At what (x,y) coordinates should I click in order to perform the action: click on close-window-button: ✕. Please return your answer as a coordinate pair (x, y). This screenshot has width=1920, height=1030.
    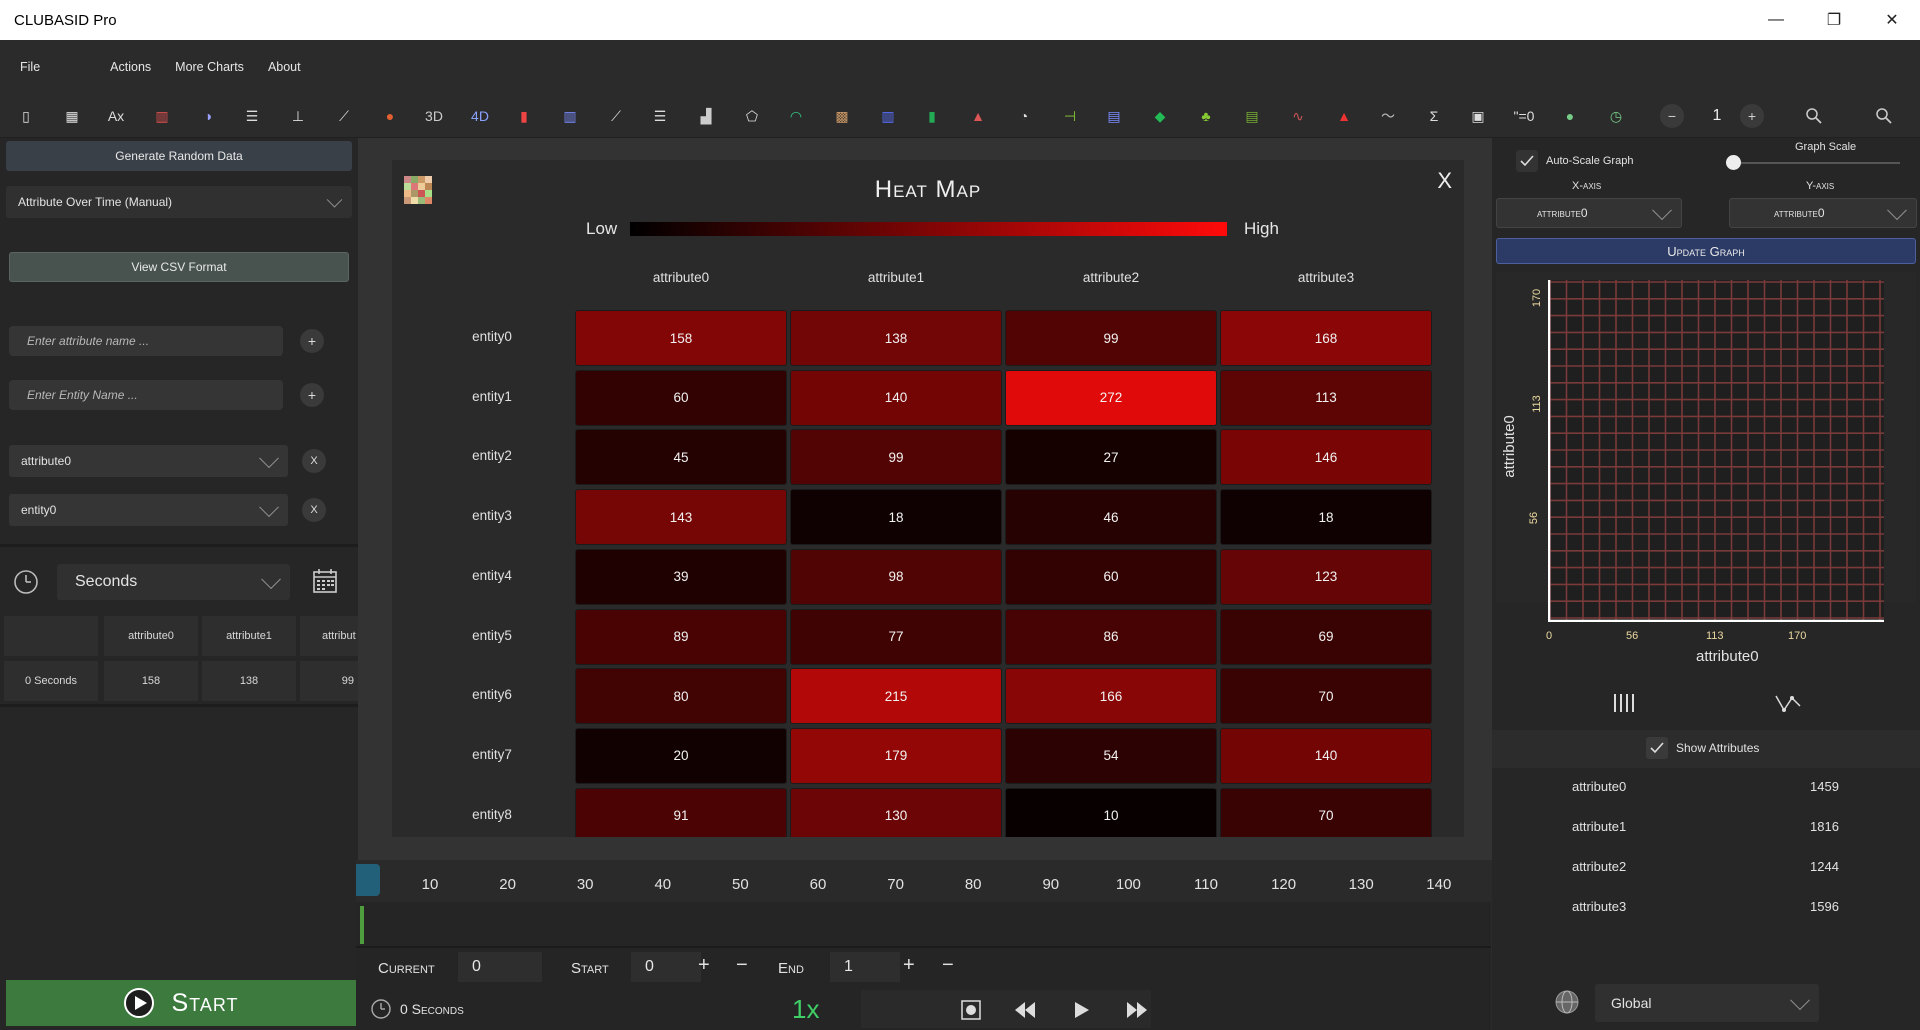
    Looking at the image, I should click on (1892, 20).